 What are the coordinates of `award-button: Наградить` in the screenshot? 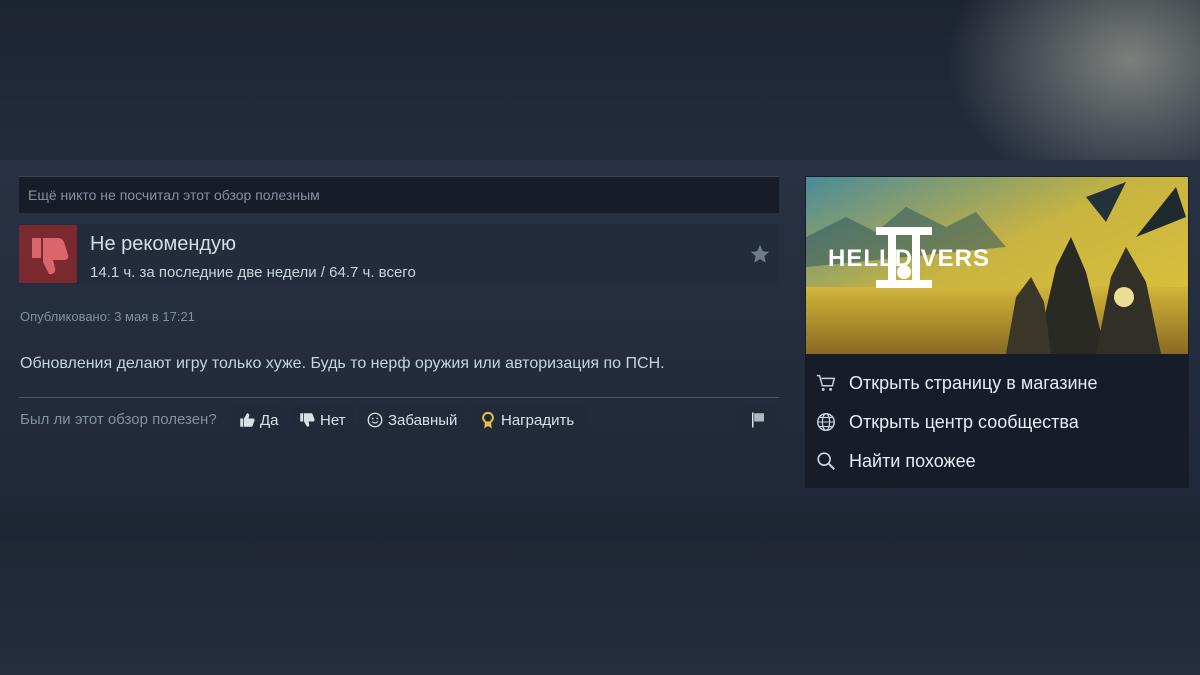 It's located at (529, 420).